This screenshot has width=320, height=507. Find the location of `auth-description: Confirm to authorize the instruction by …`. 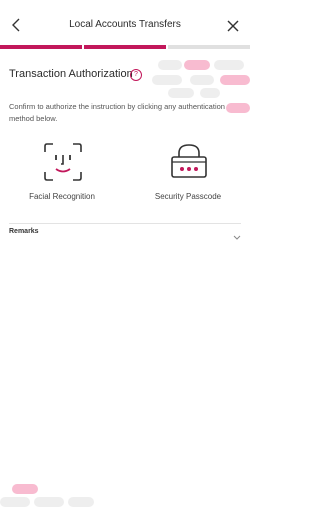

auth-description: Confirm to authorize the instruction by … is located at coordinates (117, 112).